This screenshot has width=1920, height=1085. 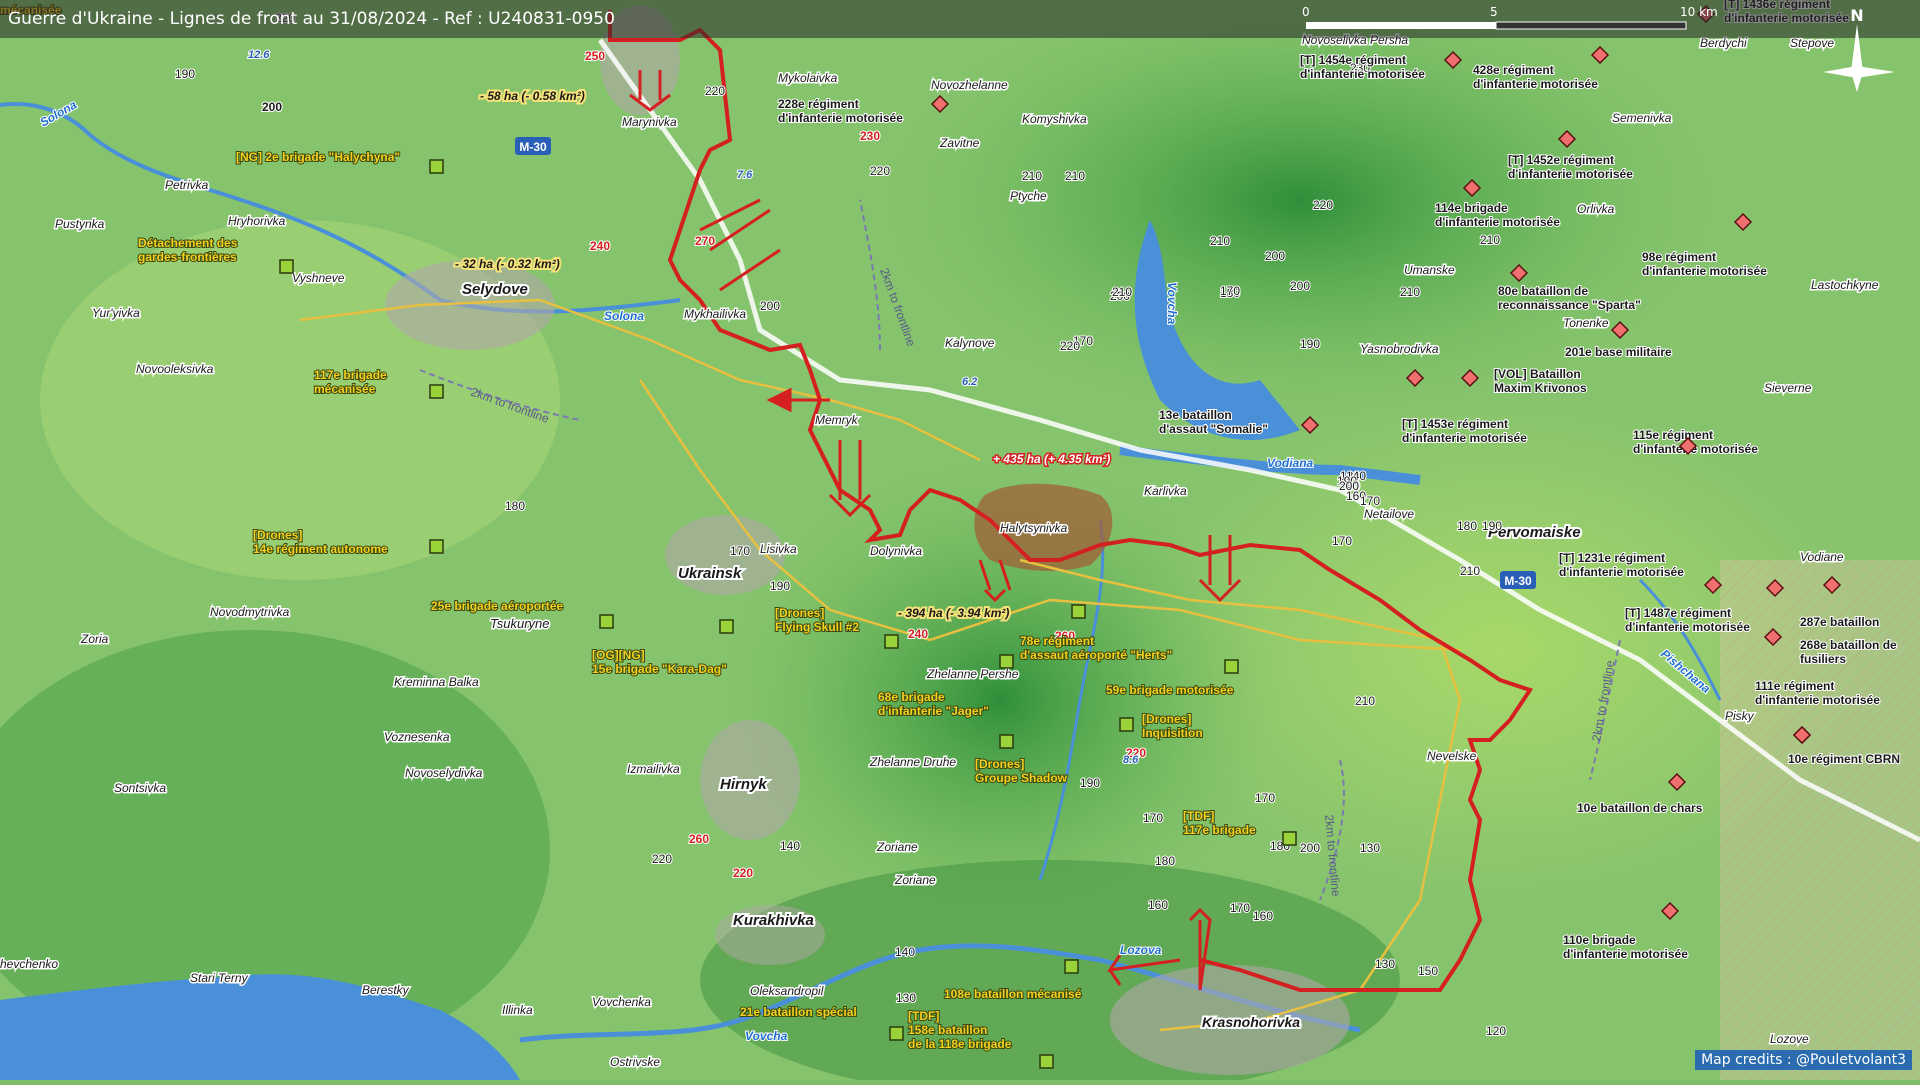 I want to click on ua-unit-label: Détachement des, so click(x=188, y=243).